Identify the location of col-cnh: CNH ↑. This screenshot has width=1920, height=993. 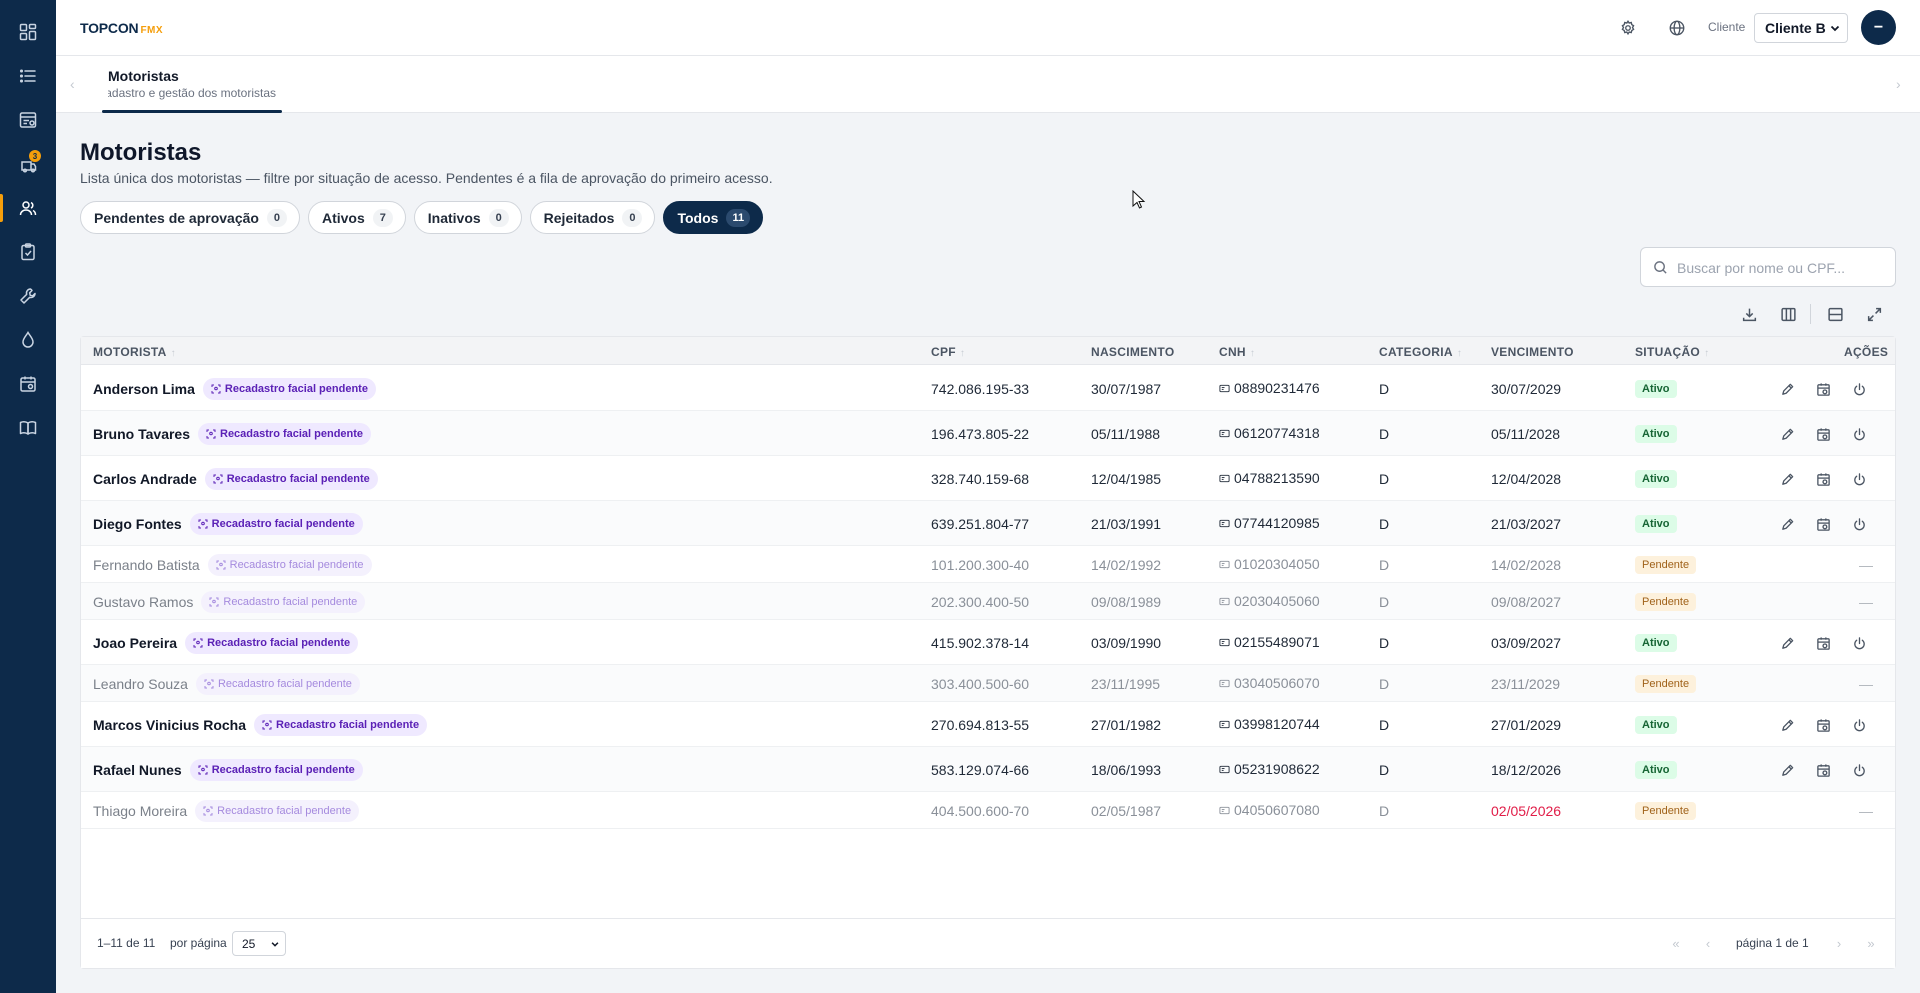
(1237, 352).